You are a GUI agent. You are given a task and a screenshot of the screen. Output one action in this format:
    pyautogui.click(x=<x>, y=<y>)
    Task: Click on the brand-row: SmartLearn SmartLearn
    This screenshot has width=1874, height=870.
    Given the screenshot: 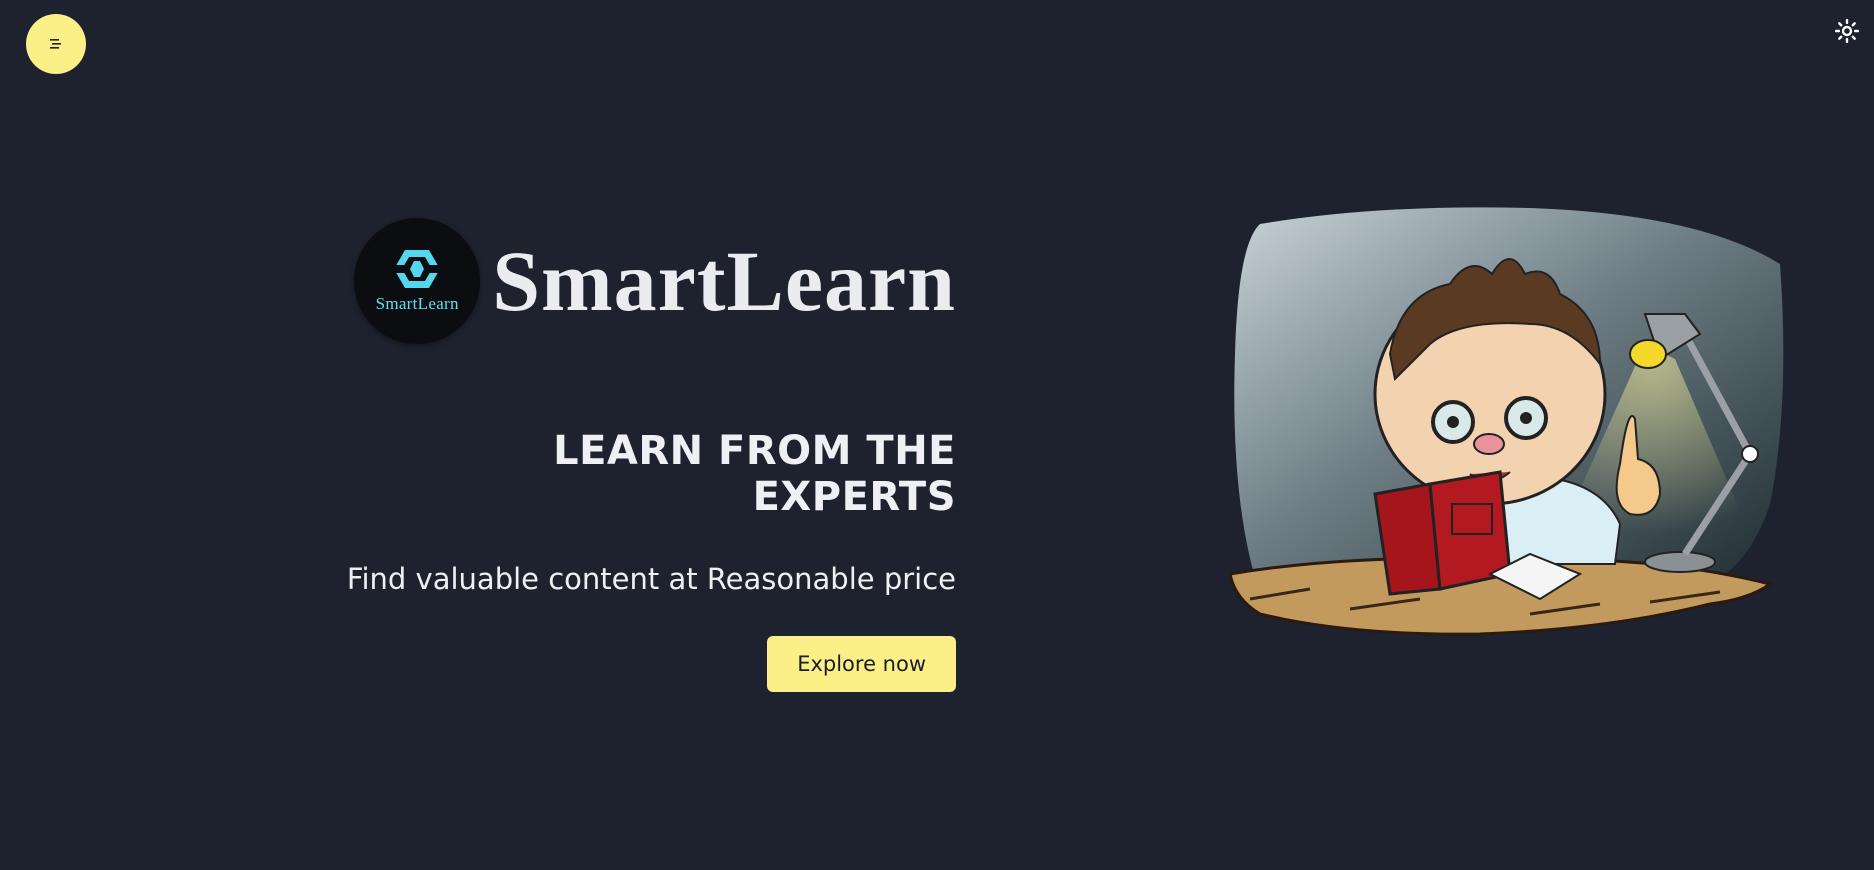 What is the action you would take?
    pyautogui.click(x=648, y=281)
    